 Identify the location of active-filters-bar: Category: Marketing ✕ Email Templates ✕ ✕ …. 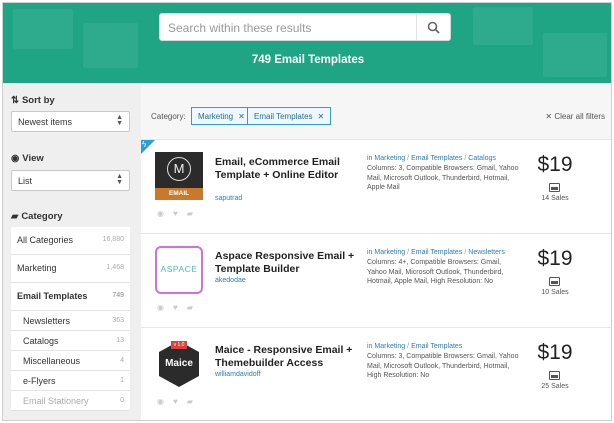
(376, 111).